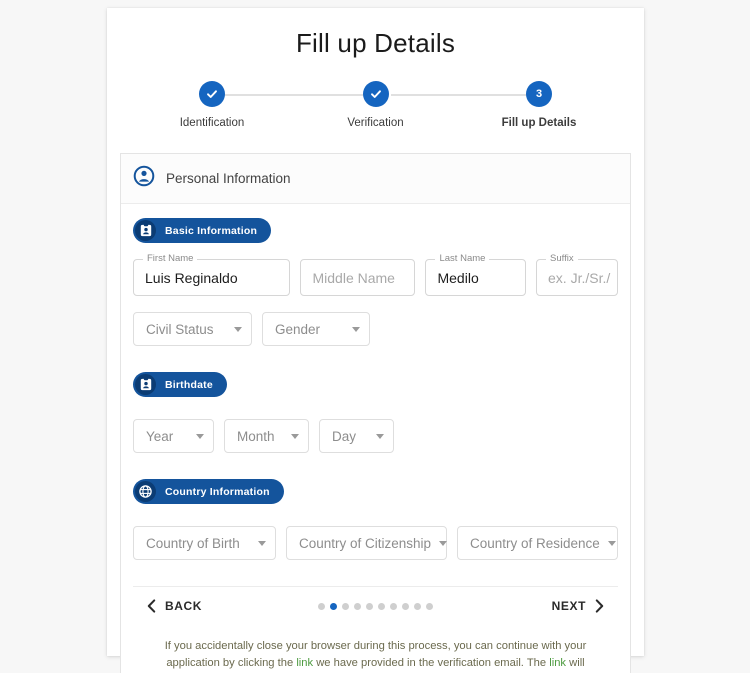 The height and width of the screenshot is (673, 750). I want to click on step-indicator-verification, so click(375, 94).